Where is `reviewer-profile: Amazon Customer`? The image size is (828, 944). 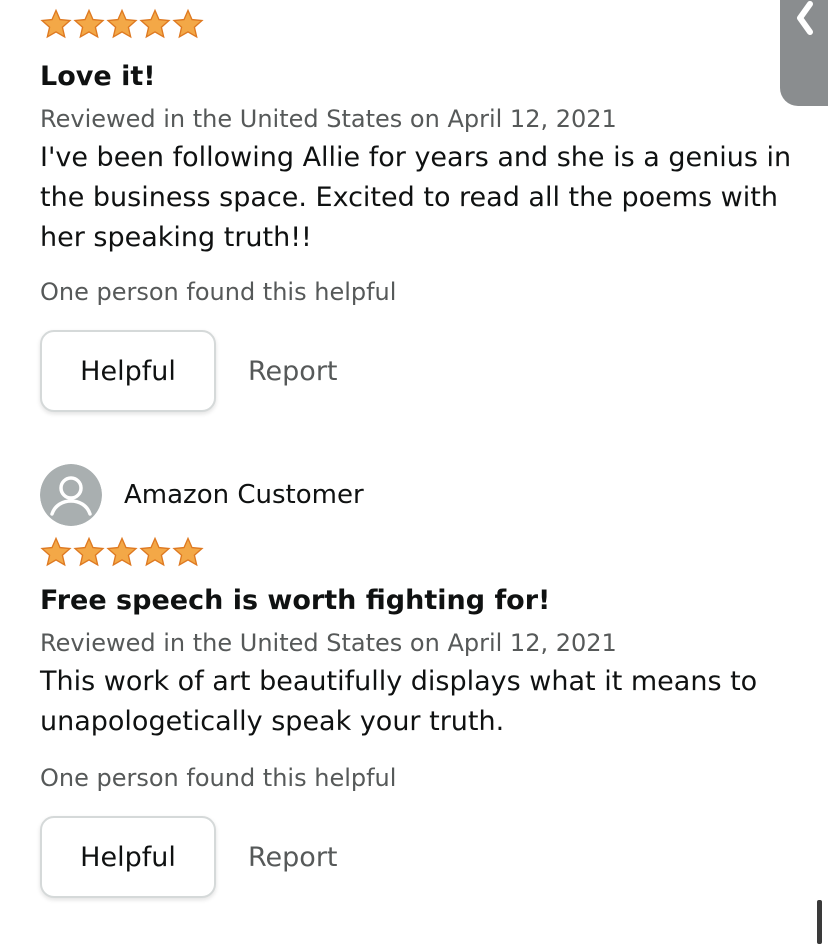 reviewer-profile: Amazon Customer is located at coordinates (420, 495).